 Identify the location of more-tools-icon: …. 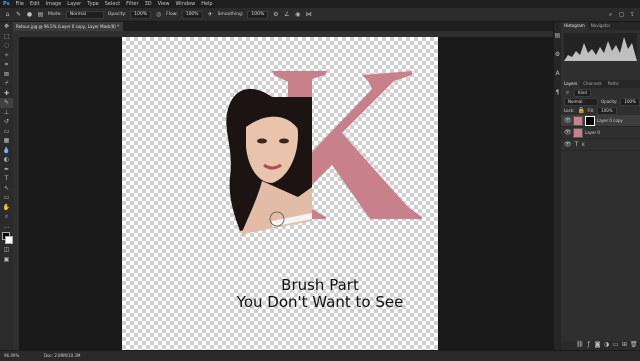
(6, 227).